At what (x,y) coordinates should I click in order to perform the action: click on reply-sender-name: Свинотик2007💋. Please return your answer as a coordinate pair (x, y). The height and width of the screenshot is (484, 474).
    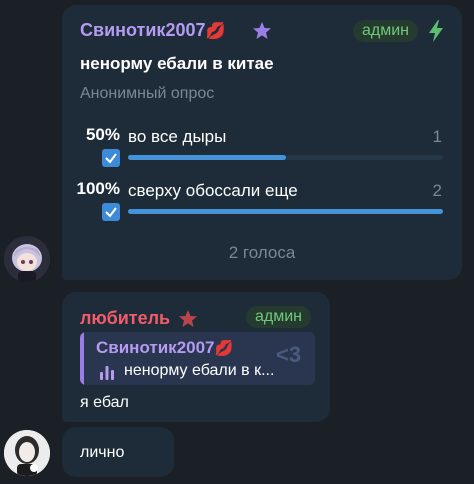
    Looking at the image, I should click on (165, 347).